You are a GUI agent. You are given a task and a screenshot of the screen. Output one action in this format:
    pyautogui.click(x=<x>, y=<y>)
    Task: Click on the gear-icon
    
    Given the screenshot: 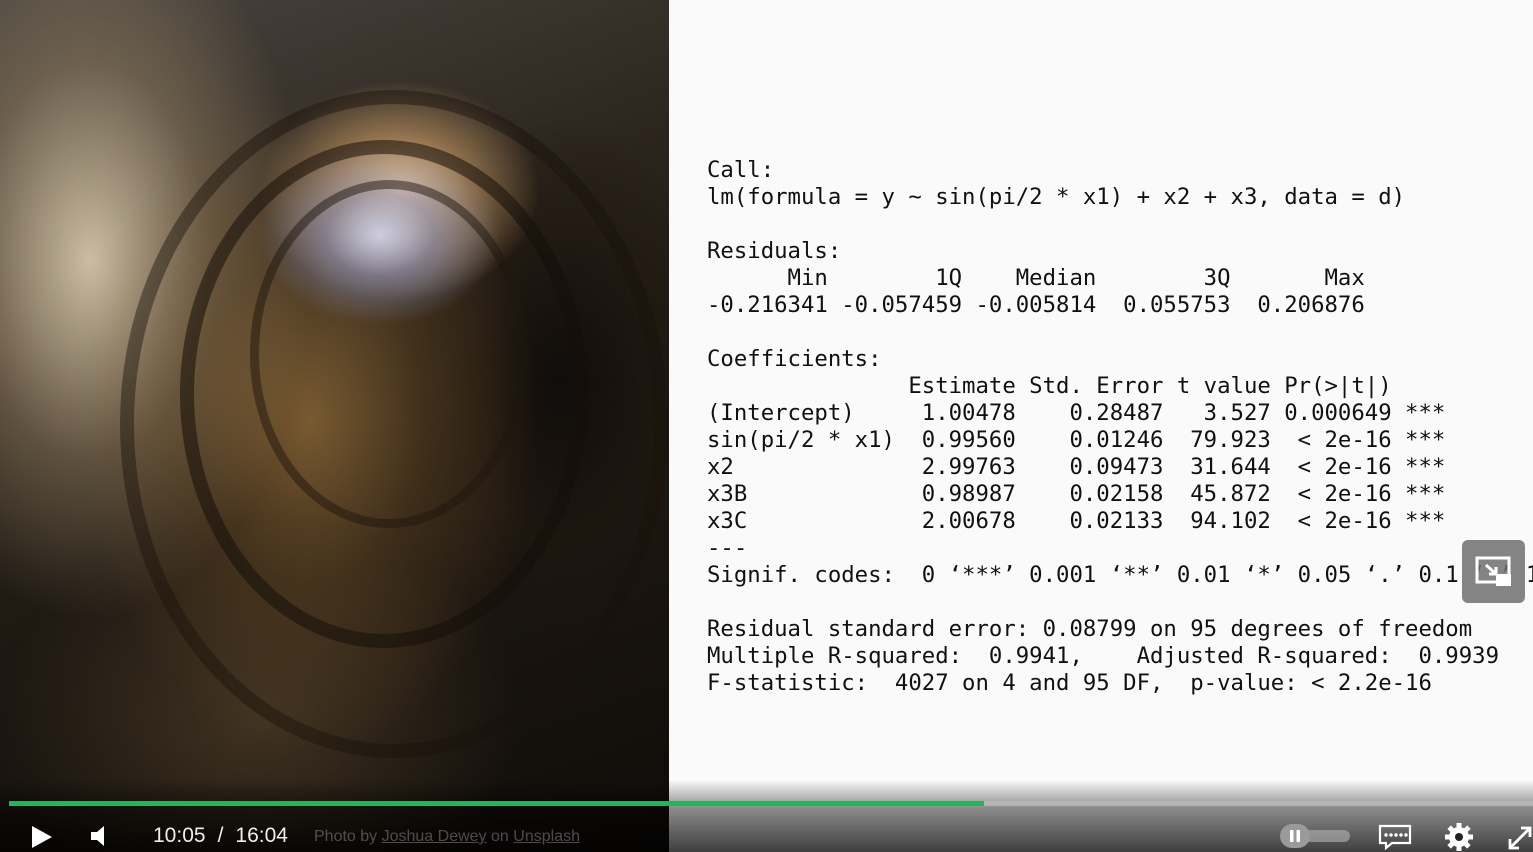 What is the action you would take?
    pyautogui.click(x=1459, y=837)
    